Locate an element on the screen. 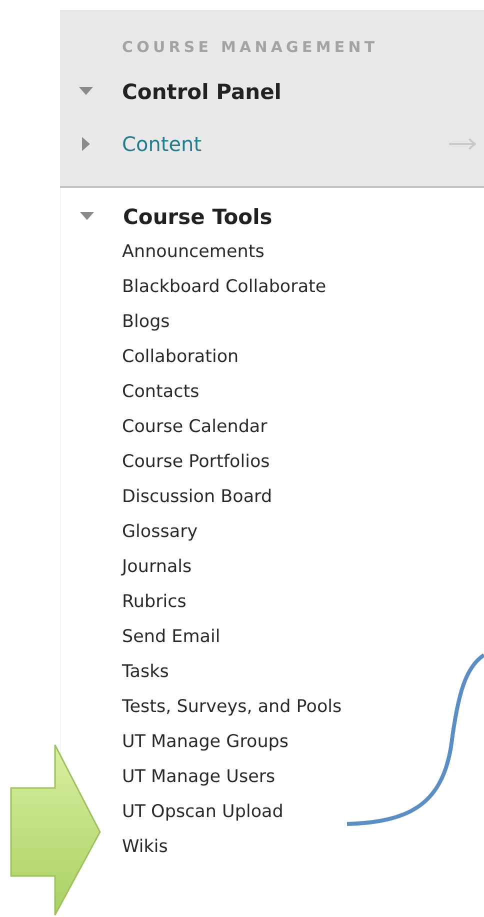 This screenshot has height=917, width=484. menu-item: Tests, Surveys, and Pools is located at coordinates (232, 707).